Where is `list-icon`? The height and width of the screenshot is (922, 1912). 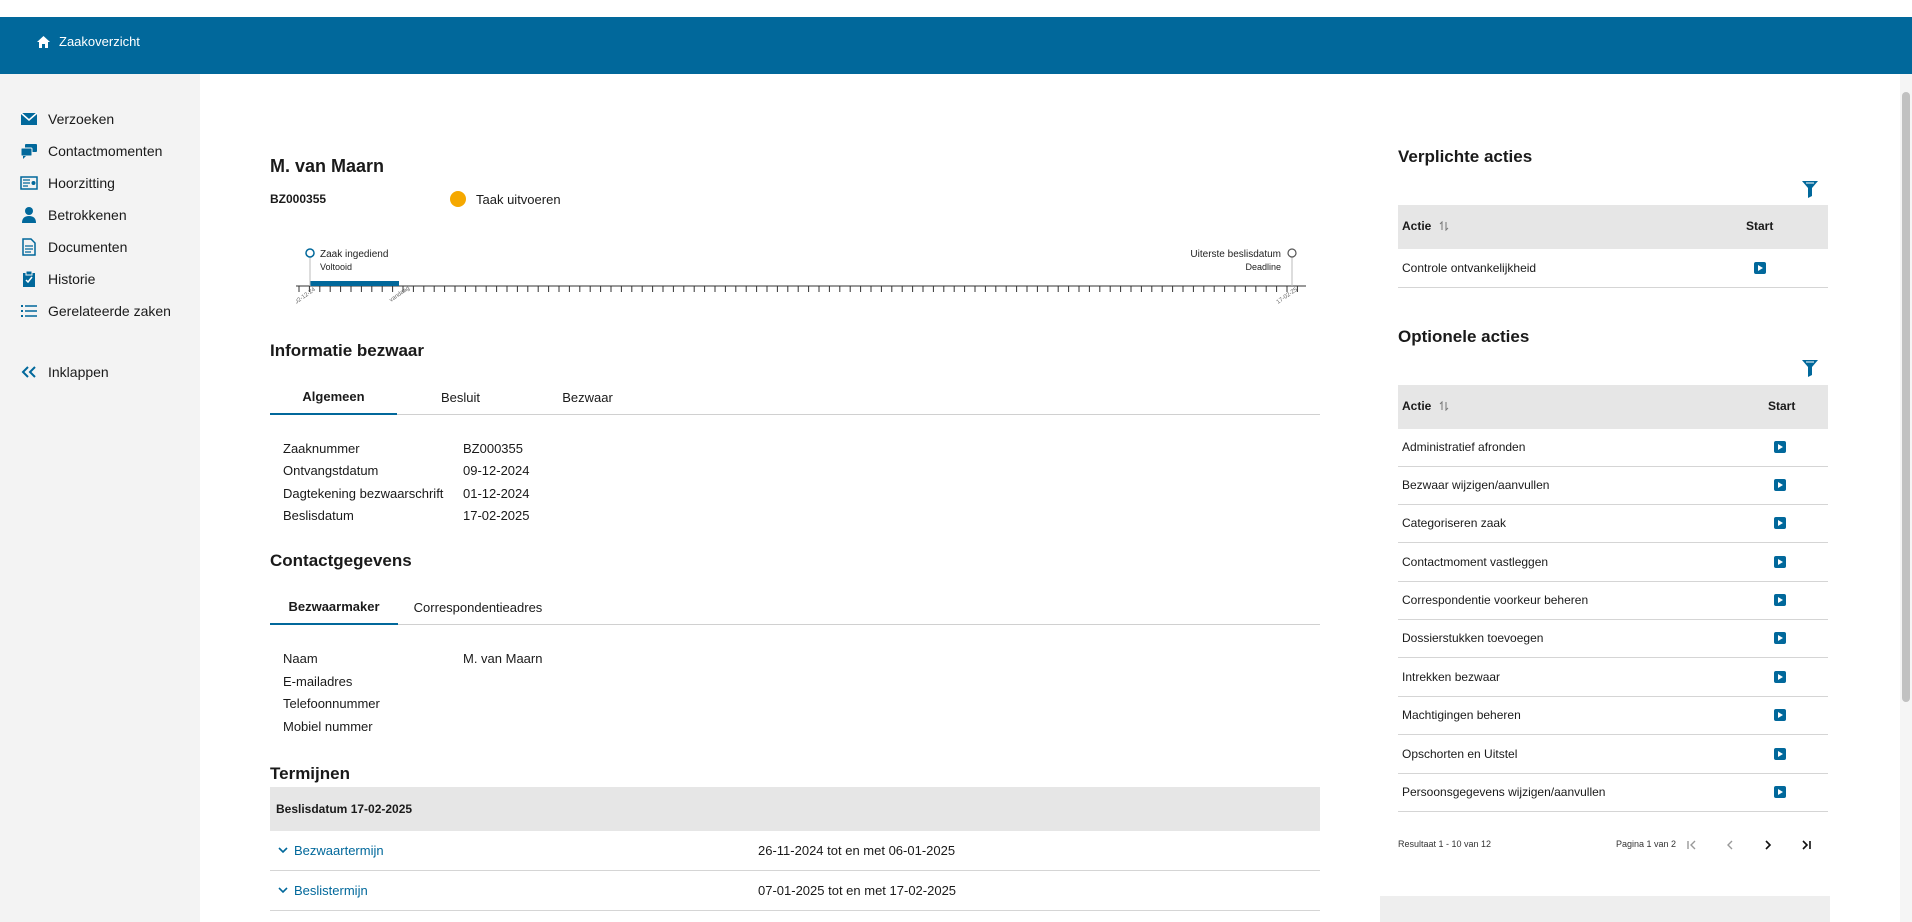 list-icon is located at coordinates (29, 311).